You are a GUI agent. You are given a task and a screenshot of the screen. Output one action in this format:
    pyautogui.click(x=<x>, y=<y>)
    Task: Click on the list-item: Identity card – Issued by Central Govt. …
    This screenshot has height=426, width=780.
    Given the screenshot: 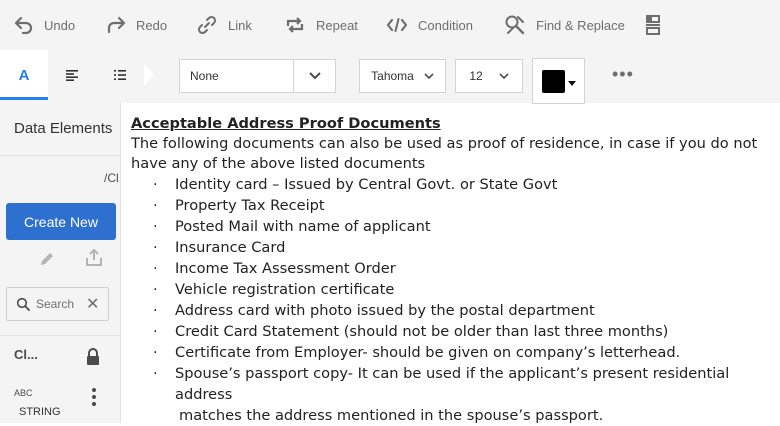 What is the action you would take?
    pyautogui.click(x=455, y=184)
    